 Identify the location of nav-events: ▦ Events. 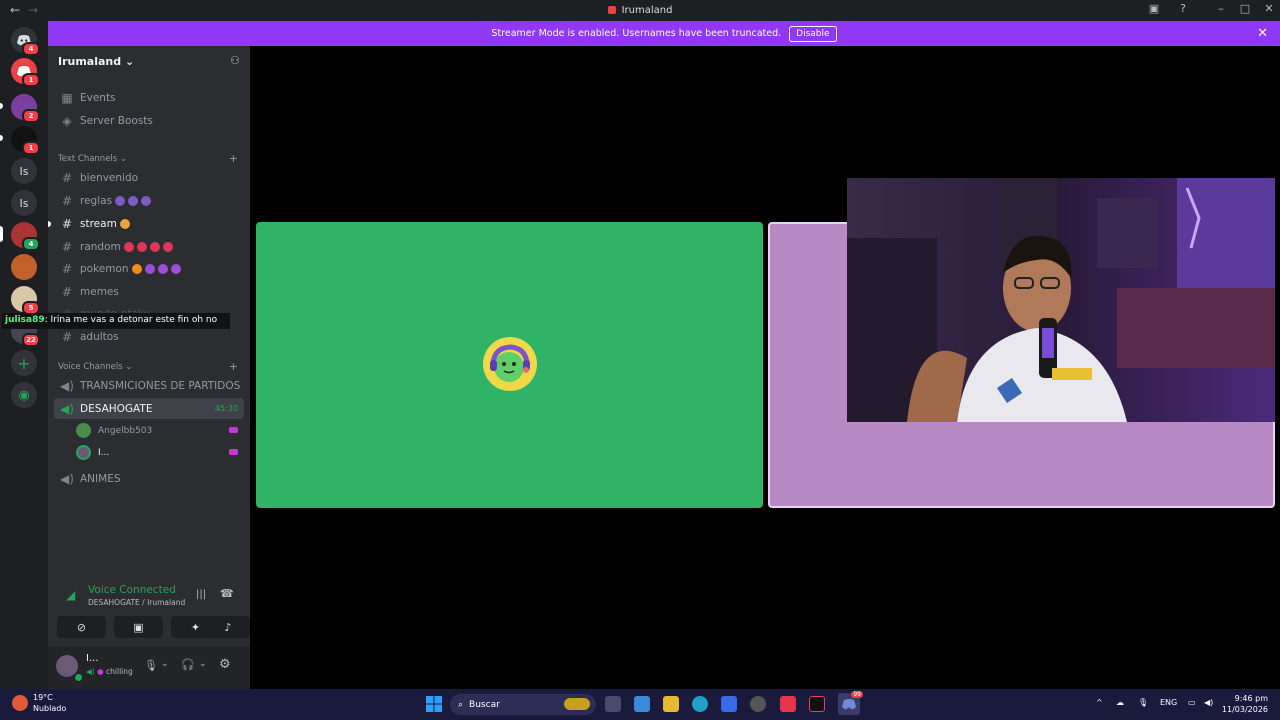
(149, 97).